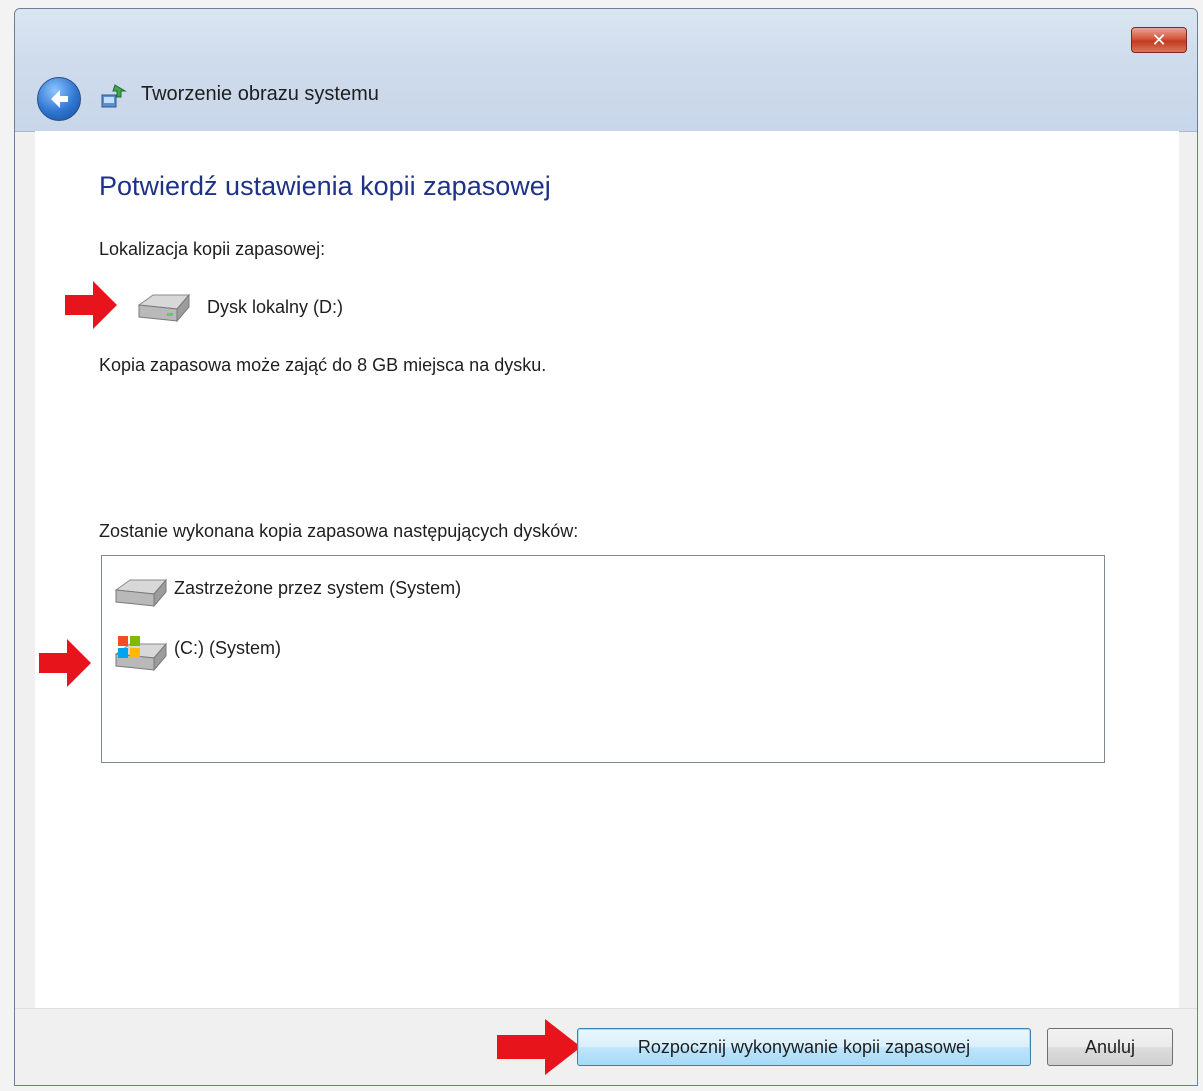  Describe the element at coordinates (212, 249) in the screenshot. I see `location-label: Lokalizacja kopii zapasowej:` at that location.